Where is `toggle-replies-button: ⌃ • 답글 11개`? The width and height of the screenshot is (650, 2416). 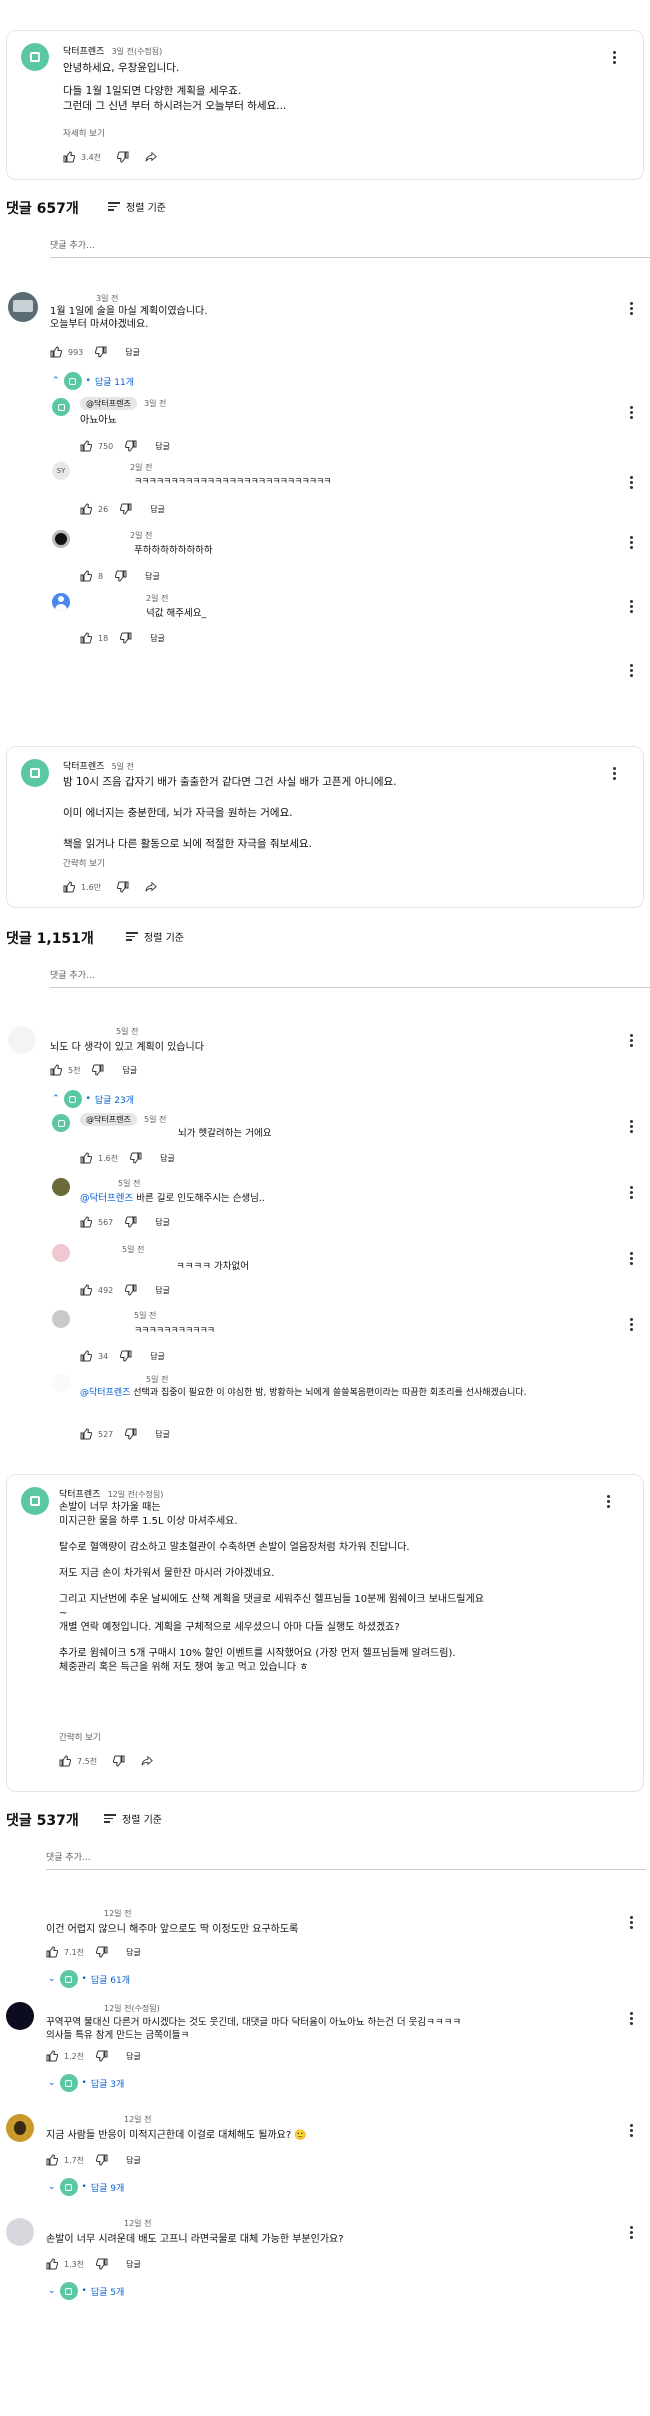
toggle-replies-button: ⌃ • 답글 11개 is located at coordinates (93, 381).